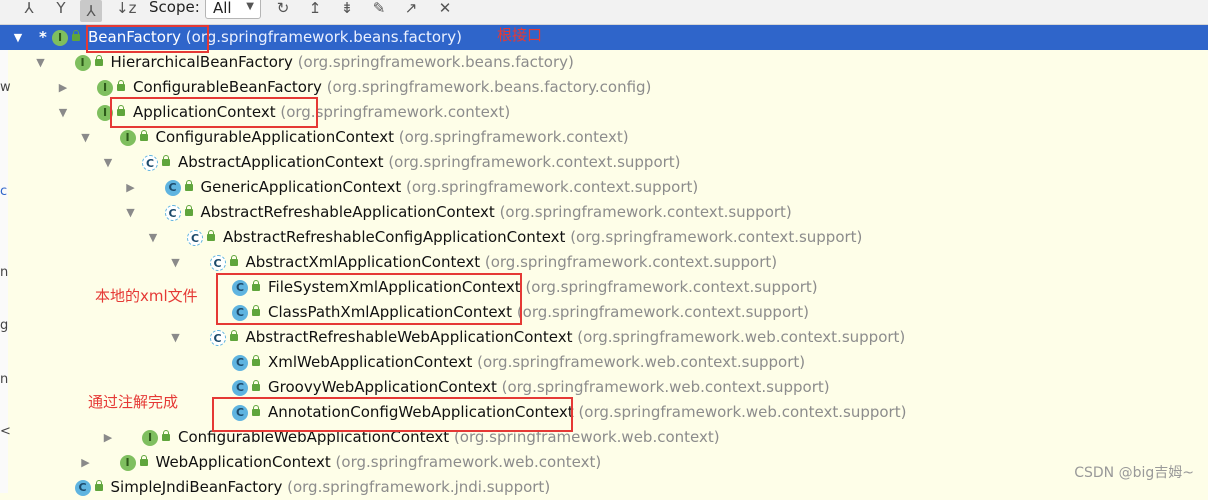 The height and width of the screenshot is (500, 1208). I want to click on supertypes-icon: ⅄, so click(29, 8).